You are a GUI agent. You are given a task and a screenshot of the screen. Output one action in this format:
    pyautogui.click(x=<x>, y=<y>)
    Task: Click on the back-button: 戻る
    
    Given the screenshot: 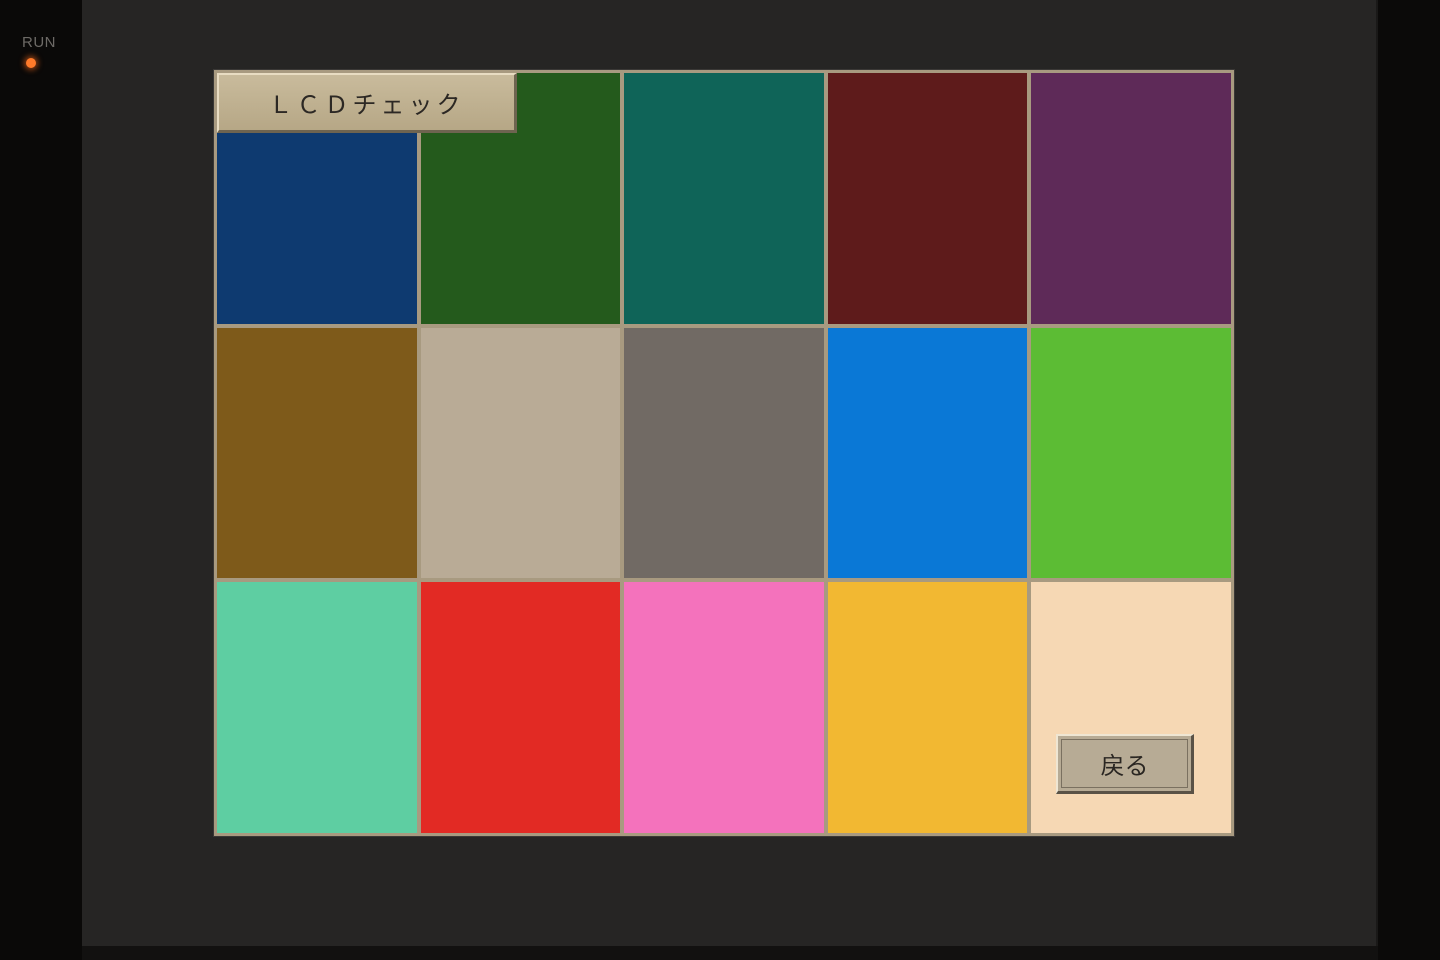 What is the action you would take?
    pyautogui.click(x=1125, y=764)
    